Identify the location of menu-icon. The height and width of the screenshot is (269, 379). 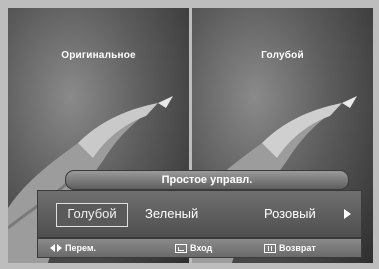
(270, 248).